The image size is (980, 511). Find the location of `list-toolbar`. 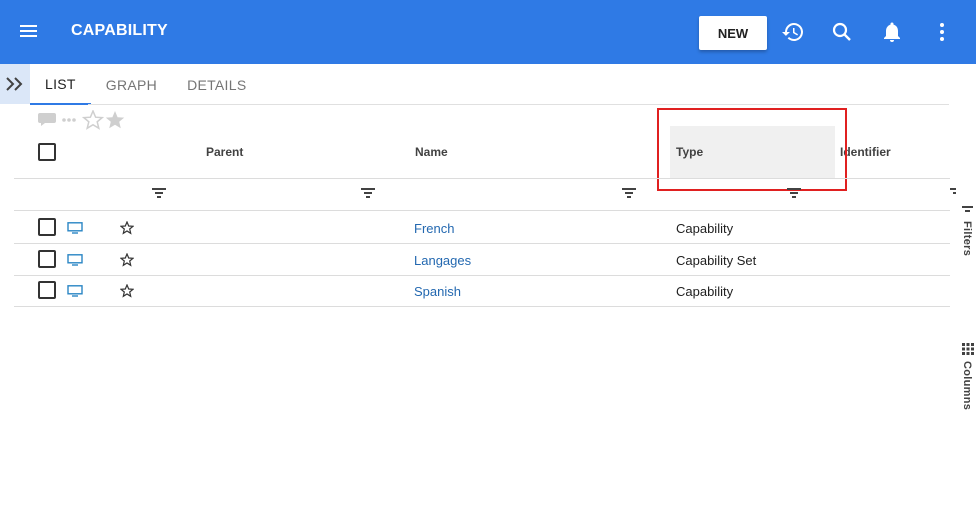

list-toolbar is located at coordinates (83, 119).